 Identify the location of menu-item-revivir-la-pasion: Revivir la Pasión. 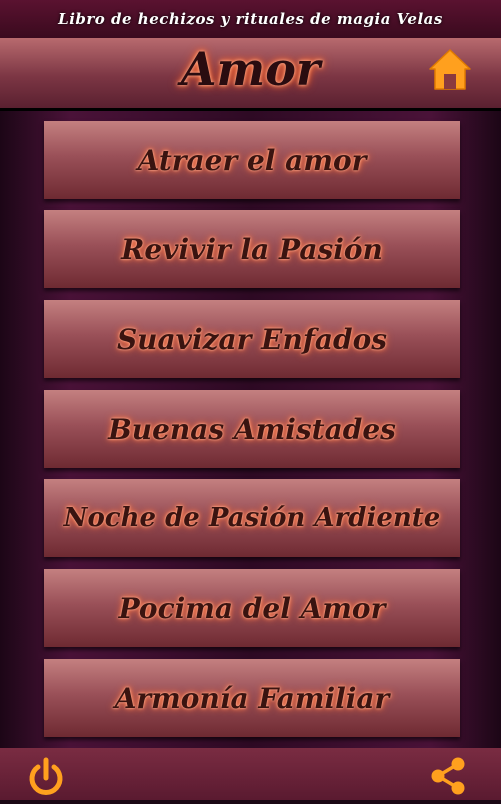
(252, 249).